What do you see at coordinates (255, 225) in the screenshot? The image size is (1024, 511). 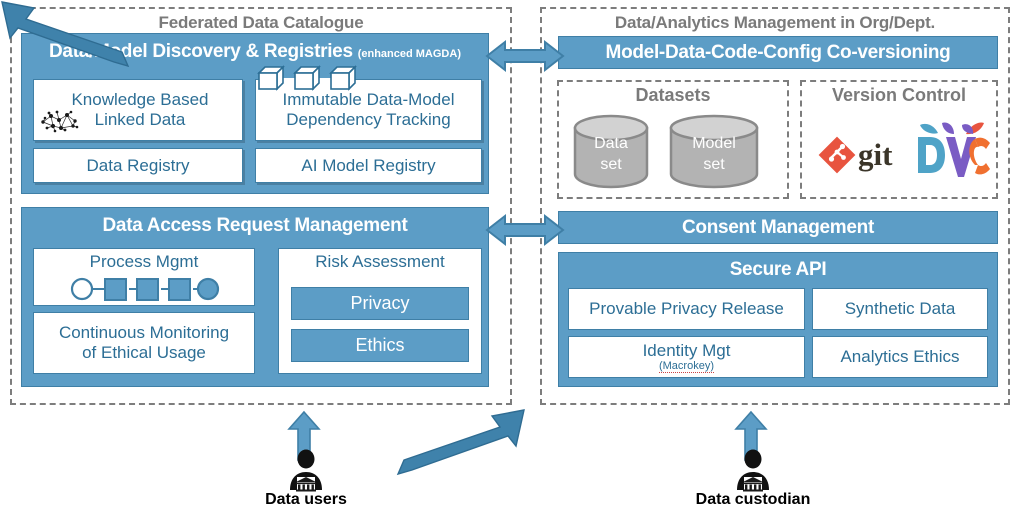 I see `group-data-access-title: Data Access Request Management` at bounding box center [255, 225].